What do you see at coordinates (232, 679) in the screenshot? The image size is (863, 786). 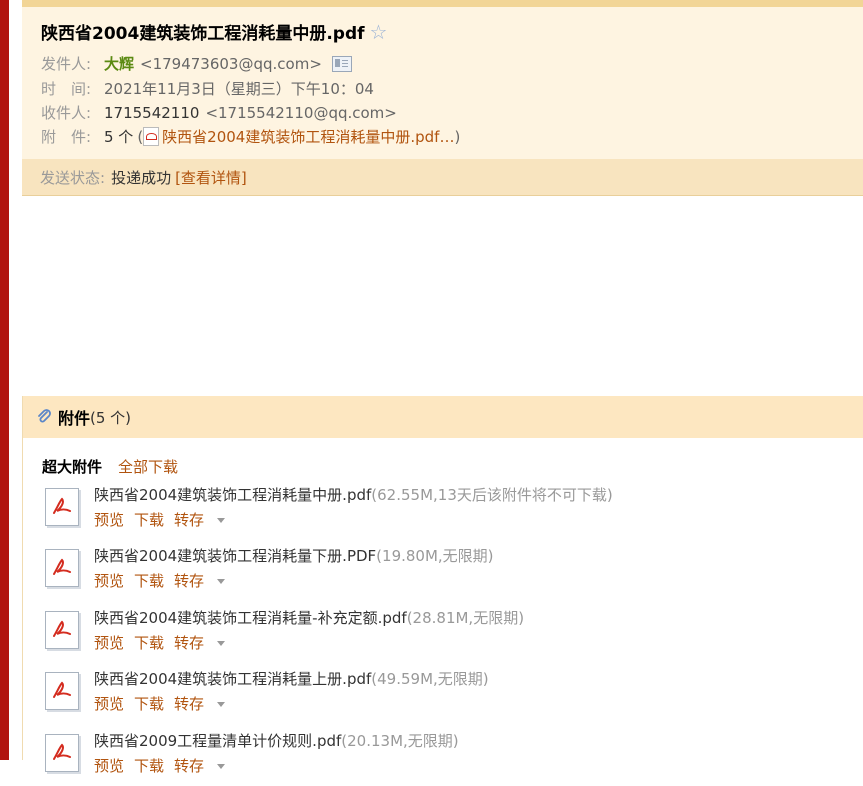 I see `attachment-name: 陕西省2004建筑装饰工程消耗量上册.pdf` at bounding box center [232, 679].